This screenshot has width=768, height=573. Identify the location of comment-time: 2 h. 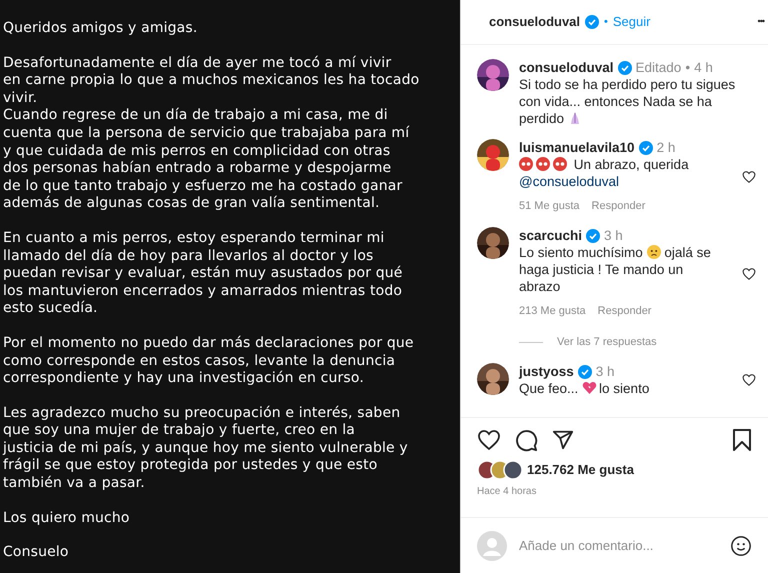
(666, 147).